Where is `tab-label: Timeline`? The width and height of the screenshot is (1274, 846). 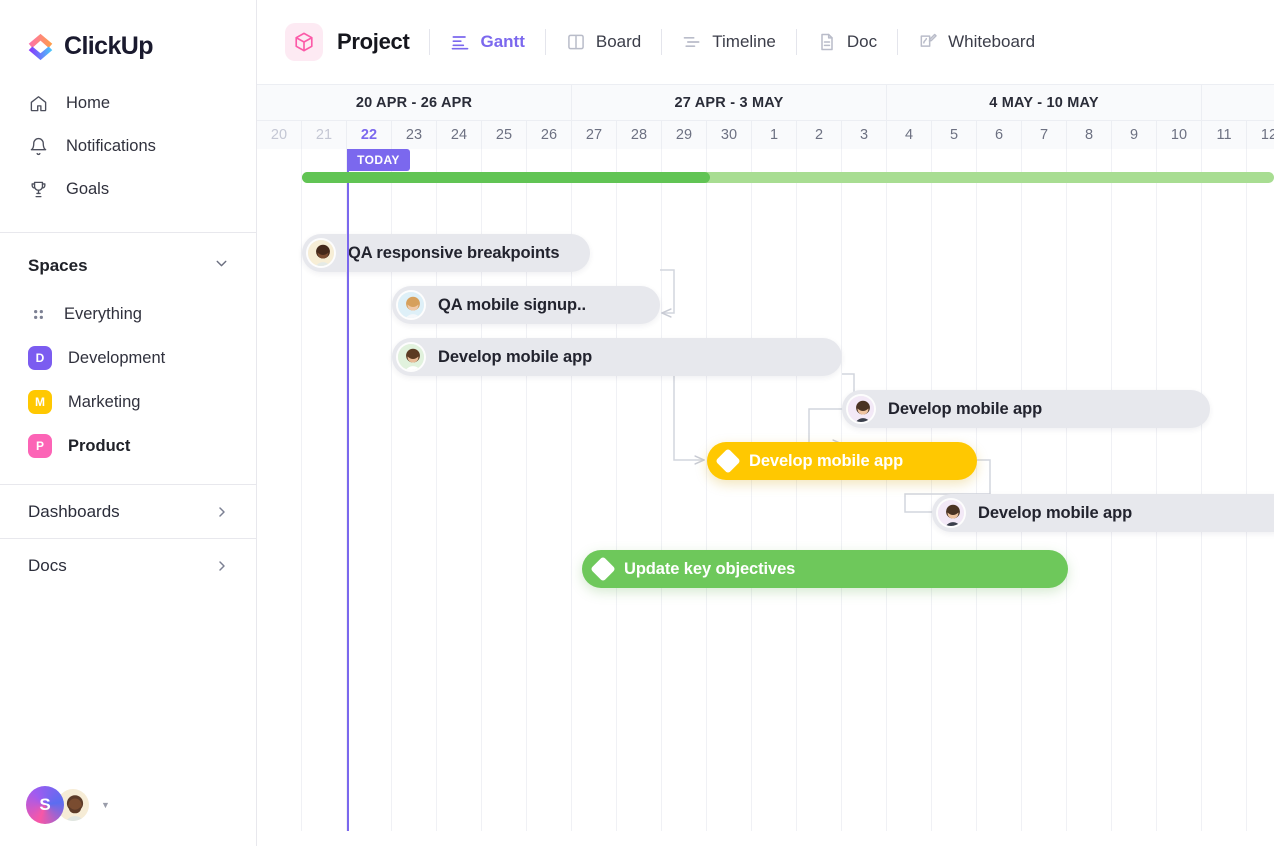
tab-label: Timeline is located at coordinates (744, 41).